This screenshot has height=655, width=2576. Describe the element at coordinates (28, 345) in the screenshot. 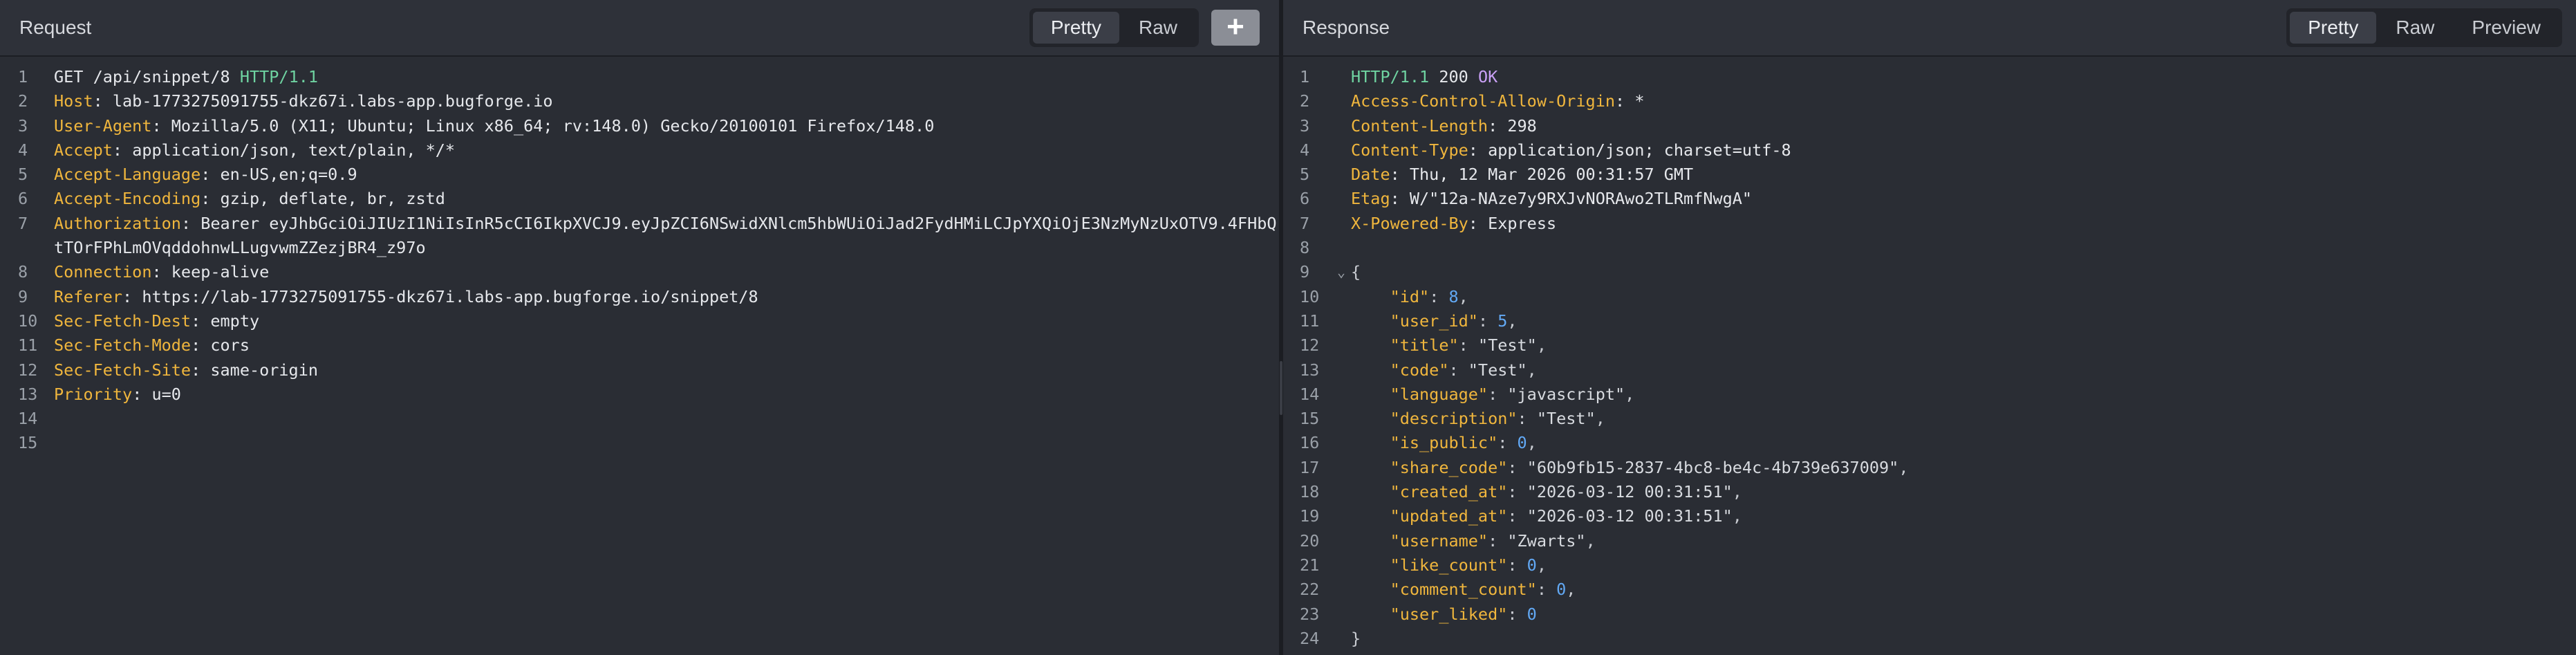

I see `line-number: 11` at that location.